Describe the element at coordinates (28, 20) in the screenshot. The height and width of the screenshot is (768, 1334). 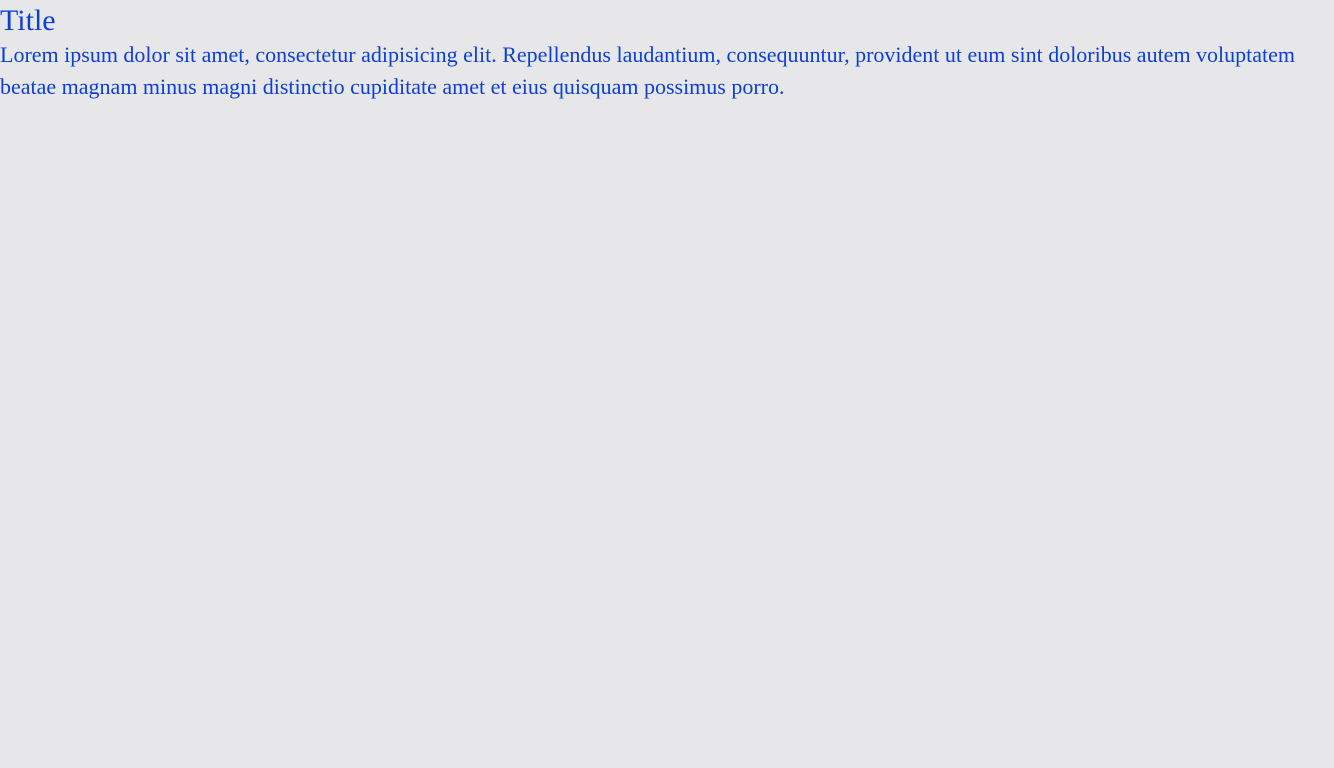
I see `page-title: Title` at that location.